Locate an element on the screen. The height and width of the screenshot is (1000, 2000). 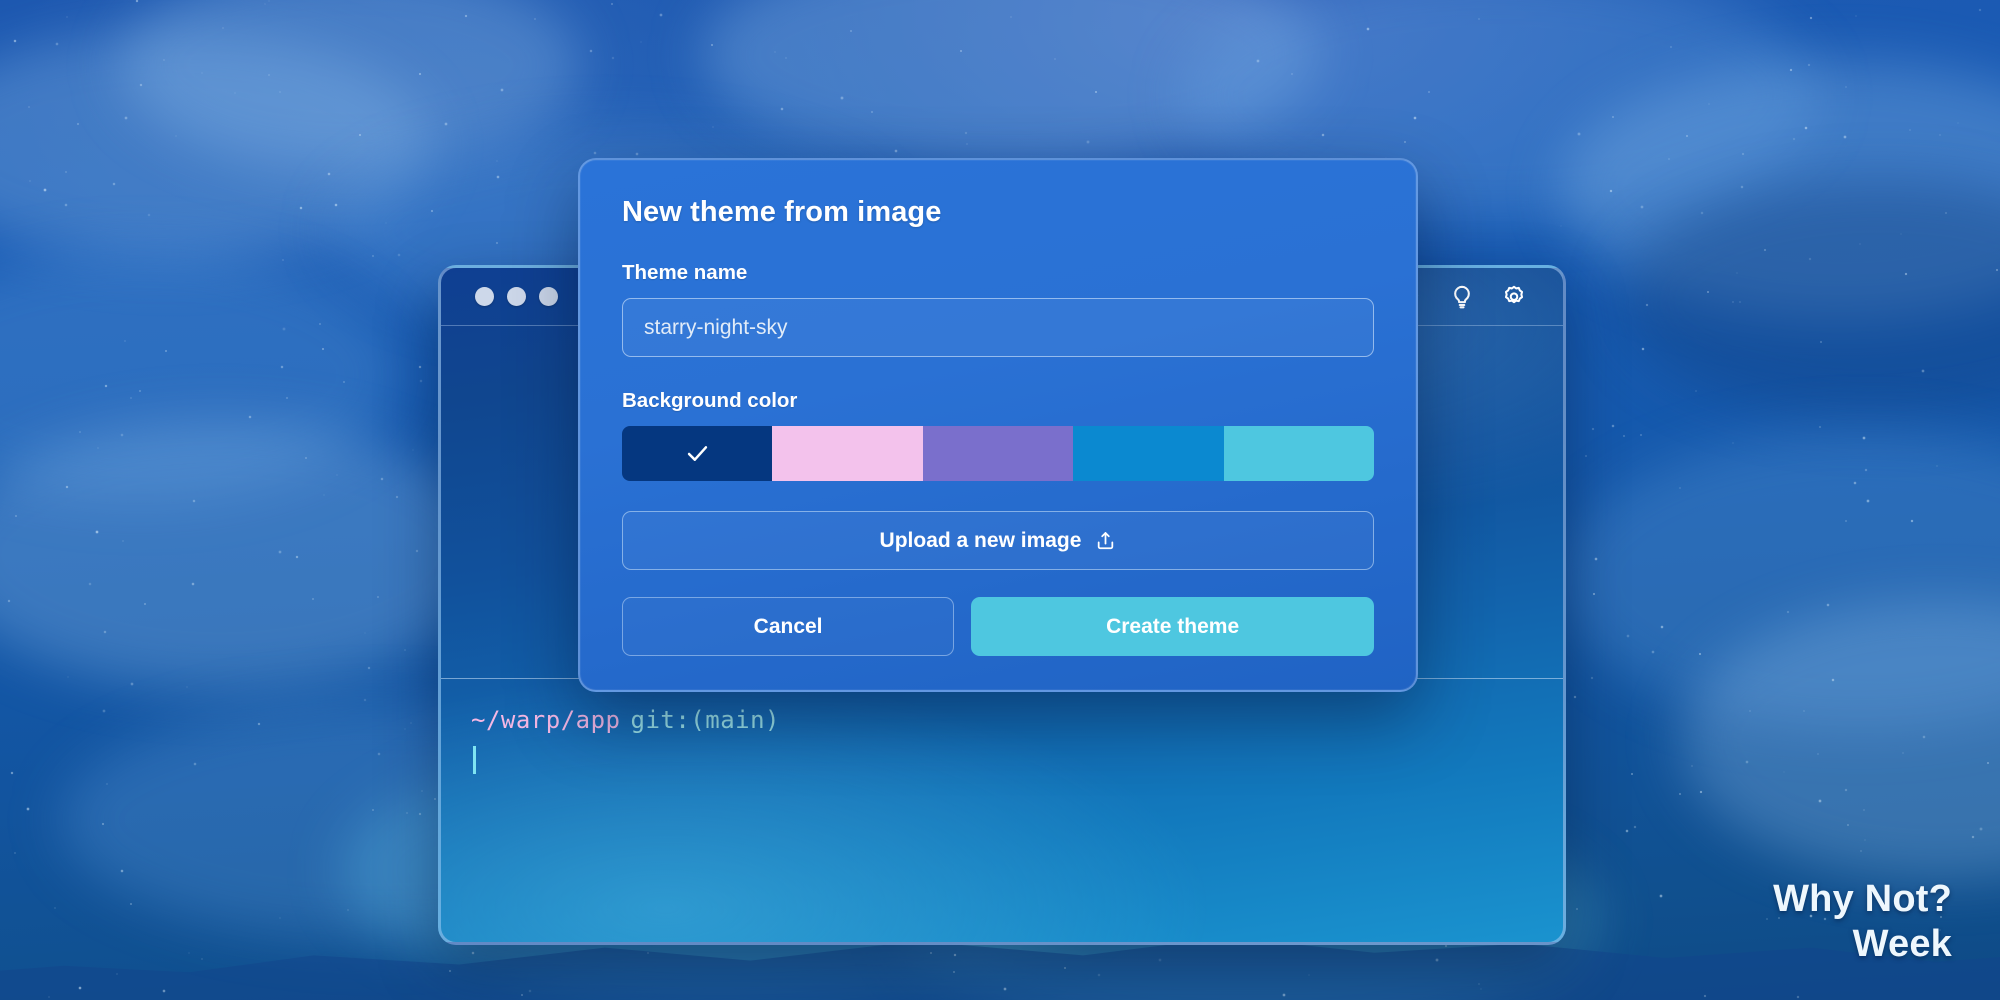
gear-icon is located at coordinates (1514, 297).